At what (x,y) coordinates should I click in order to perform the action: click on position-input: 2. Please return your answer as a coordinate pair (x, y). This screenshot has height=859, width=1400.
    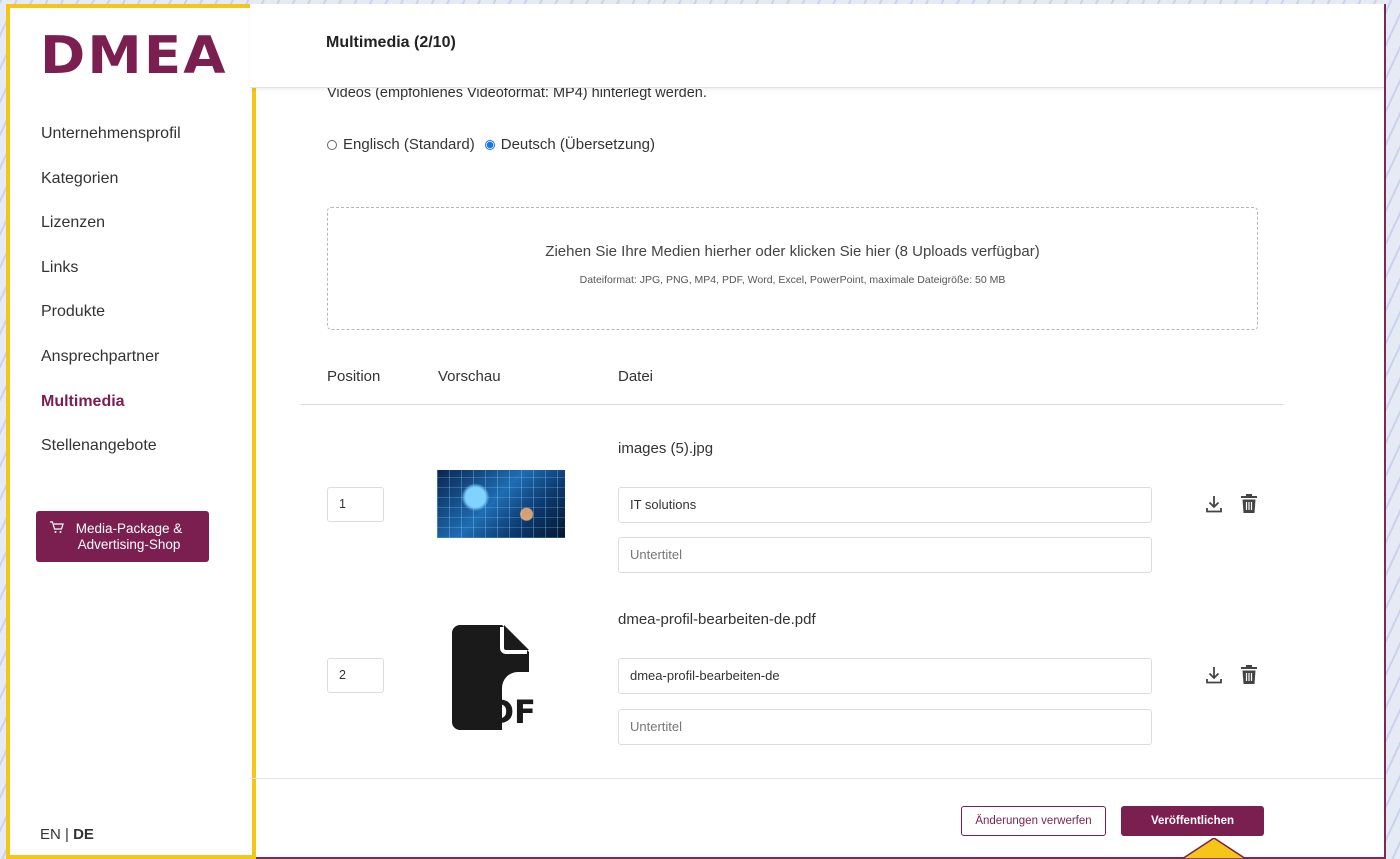
    Looking at the image, I should click on (355, 675).